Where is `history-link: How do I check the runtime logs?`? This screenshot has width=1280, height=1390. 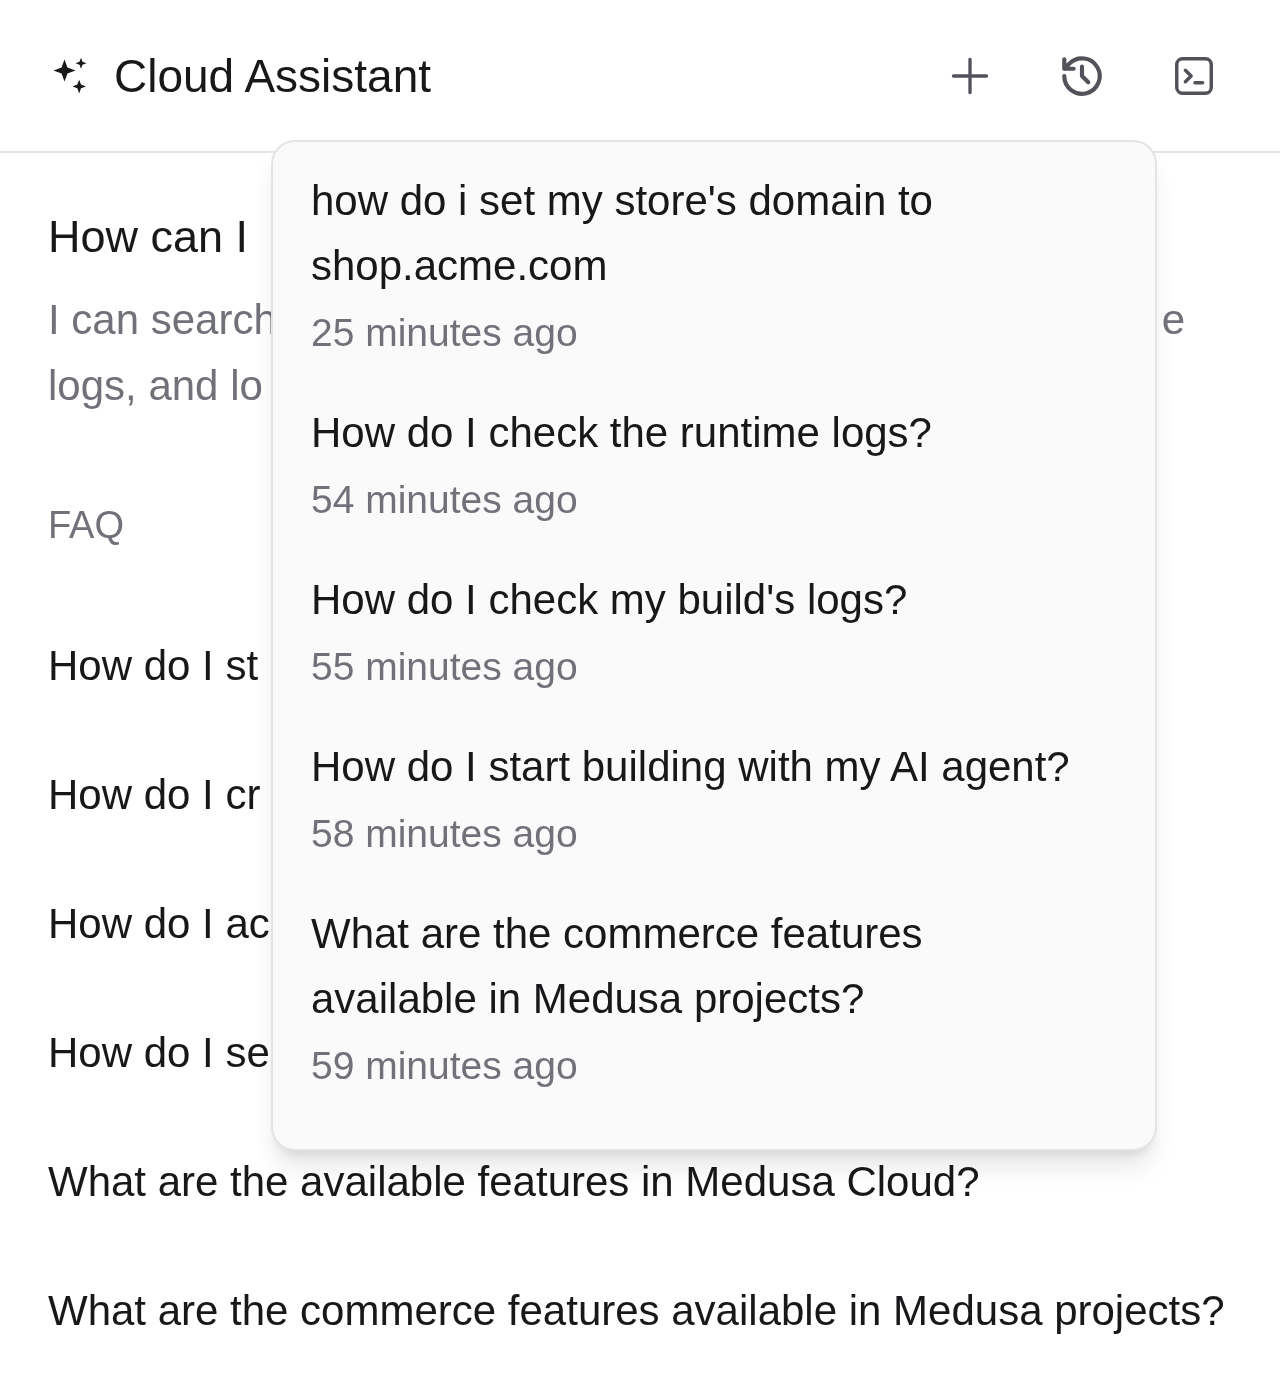 history-link: How do I check the runtime logs? is located at coordinates (621, 432).